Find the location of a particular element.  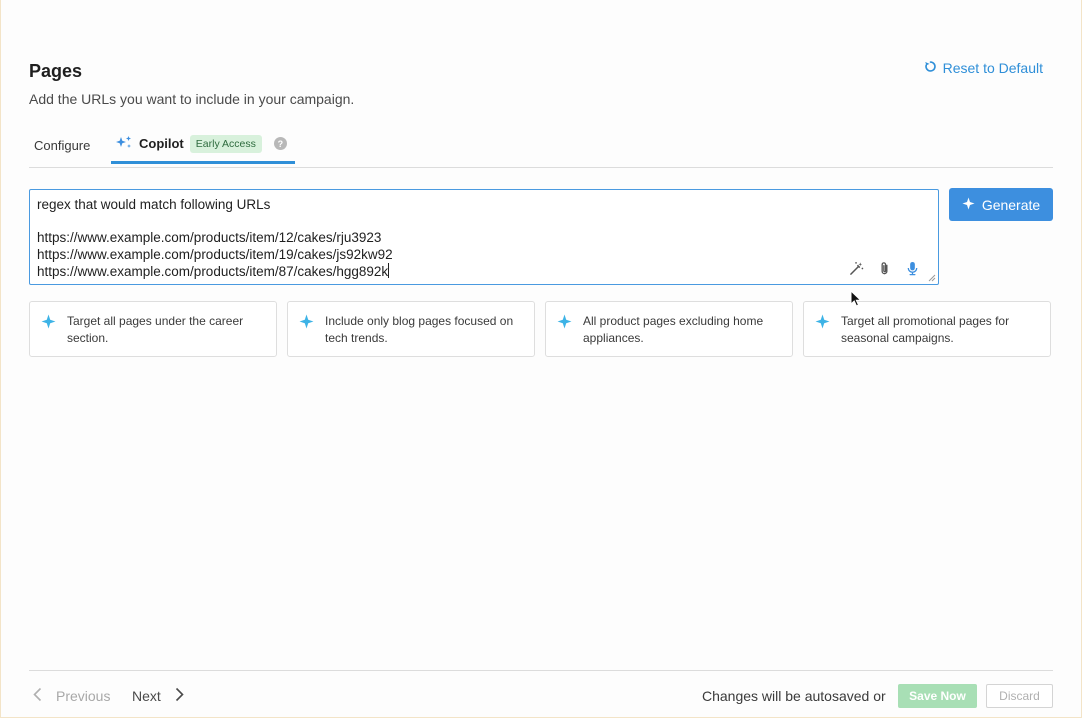

save-now-button: Save Now is located at coordinates (937, 696).